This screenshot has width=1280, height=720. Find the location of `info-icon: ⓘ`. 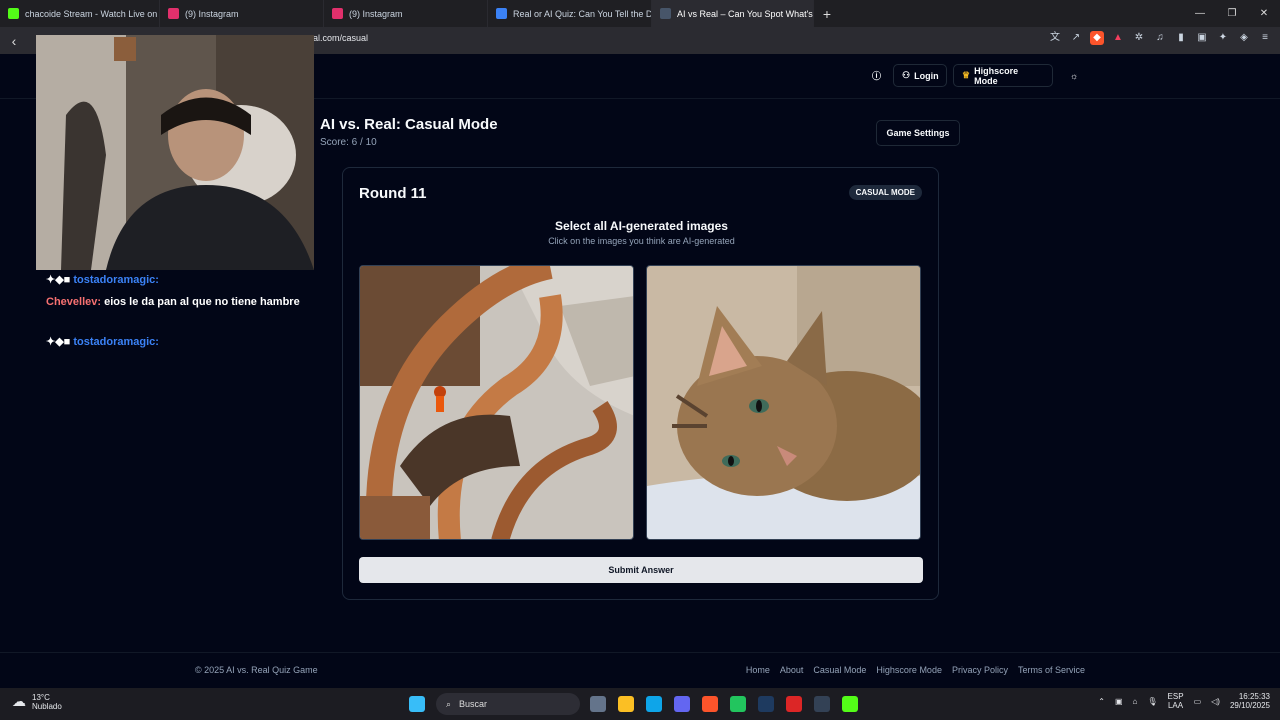

info-icon: ⓘ is located at coordinates (876, 75).